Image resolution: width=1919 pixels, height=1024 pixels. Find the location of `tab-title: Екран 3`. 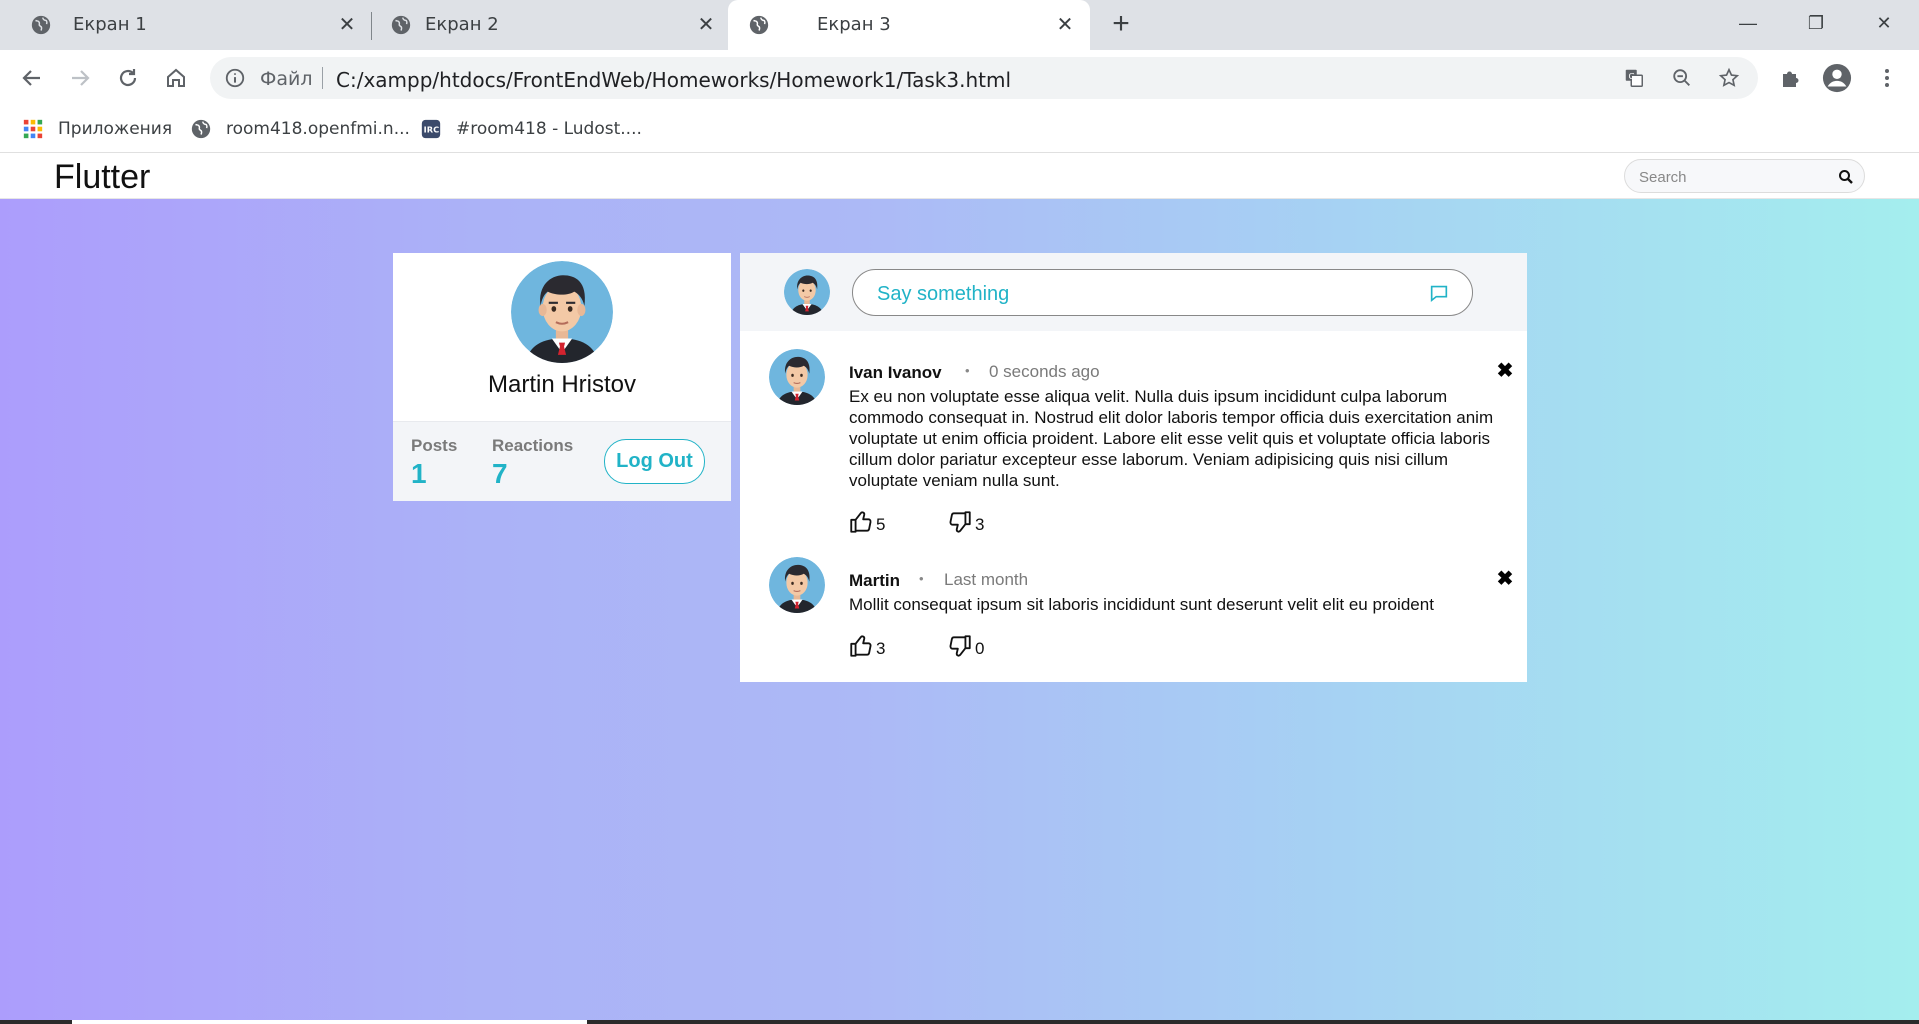

tab-title: Екран 3 is located at coordinates (854, 24).